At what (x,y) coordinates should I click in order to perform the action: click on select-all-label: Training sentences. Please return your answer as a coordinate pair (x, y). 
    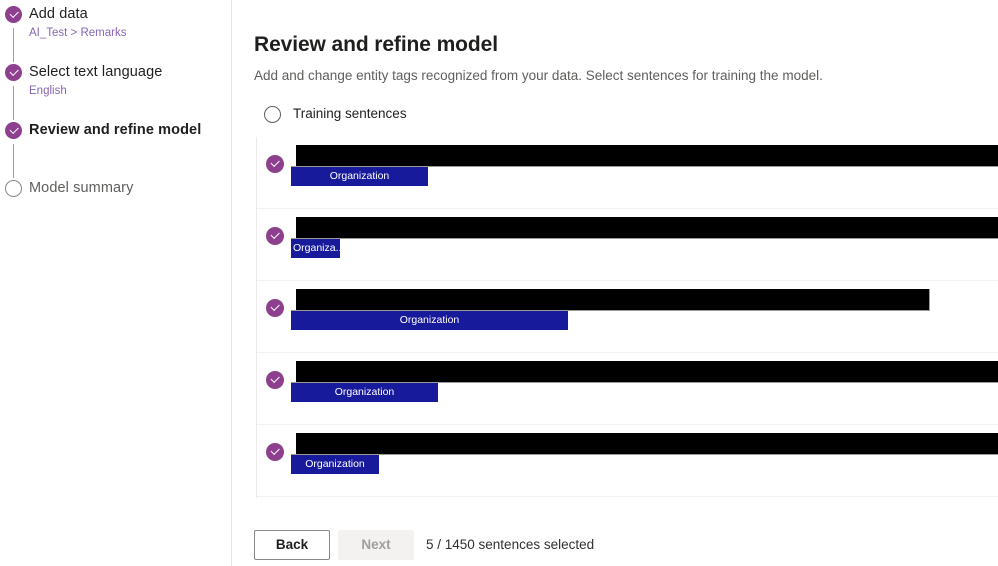
    Looking at the image, I should click on (350, 113).